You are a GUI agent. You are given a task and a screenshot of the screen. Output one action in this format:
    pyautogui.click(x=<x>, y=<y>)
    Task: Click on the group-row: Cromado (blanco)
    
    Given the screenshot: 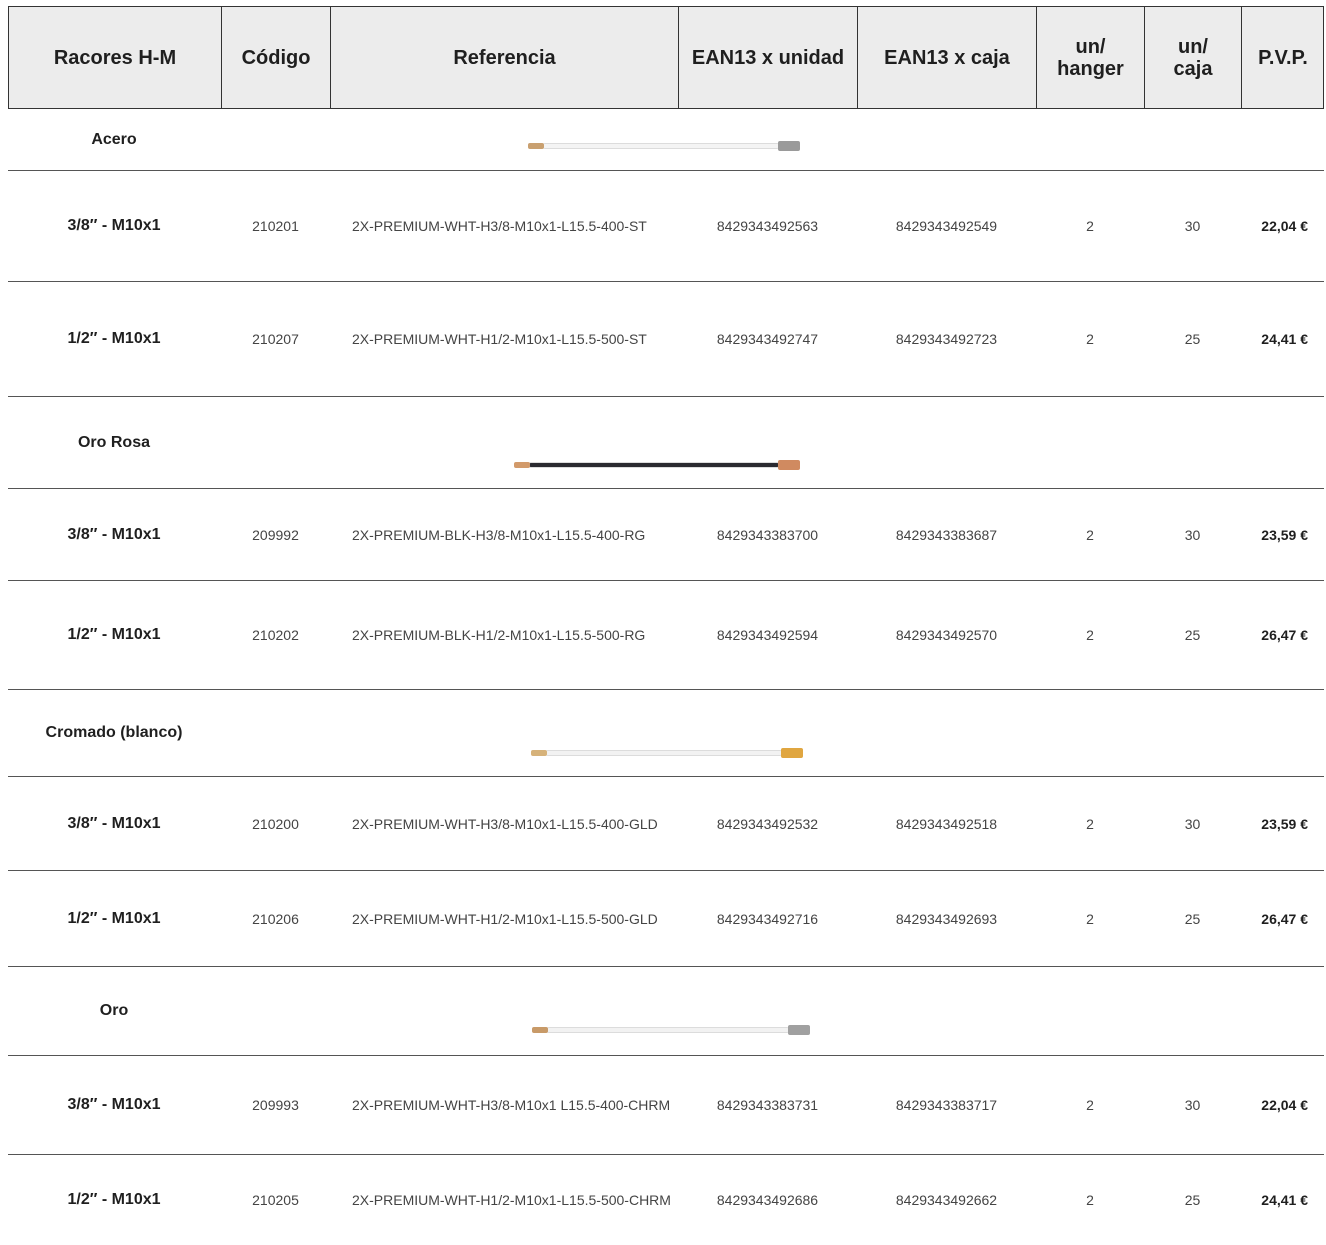 What is the action you would take?
    pyautogui.click(x=663, y=733)
    